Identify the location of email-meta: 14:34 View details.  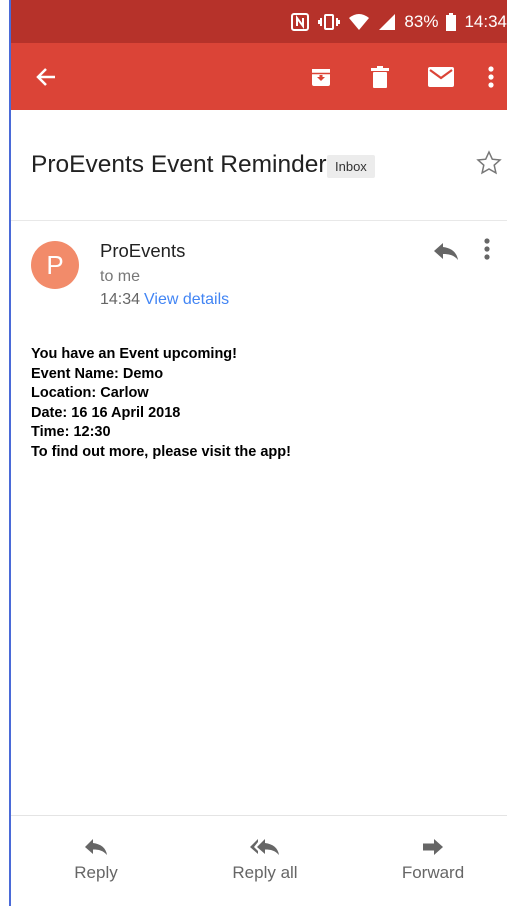
(164, 300).